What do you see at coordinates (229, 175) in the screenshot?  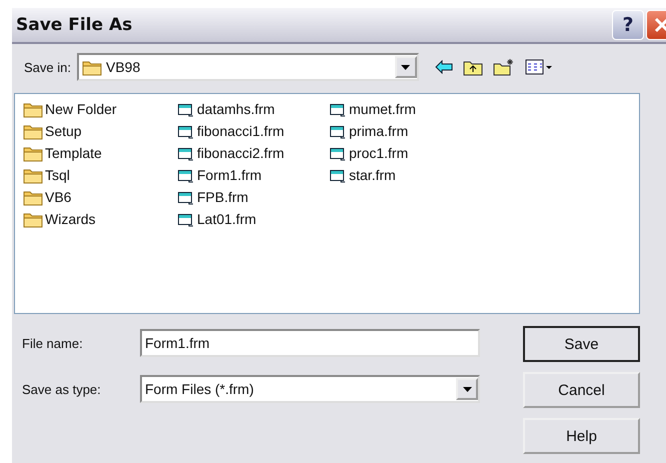 I see `file-name: Form1.frm` at bounding box center [229, 175].